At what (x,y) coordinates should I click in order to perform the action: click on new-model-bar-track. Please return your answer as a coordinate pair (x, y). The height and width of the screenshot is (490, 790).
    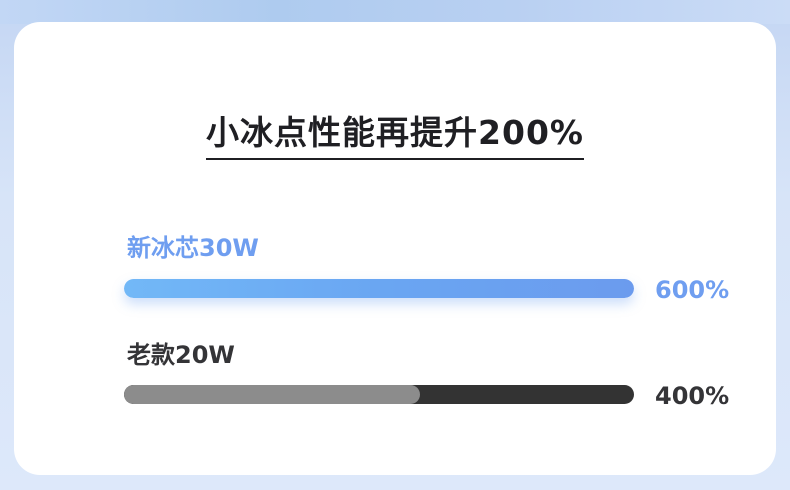
    Looking at the image, I should click on (379, 288).